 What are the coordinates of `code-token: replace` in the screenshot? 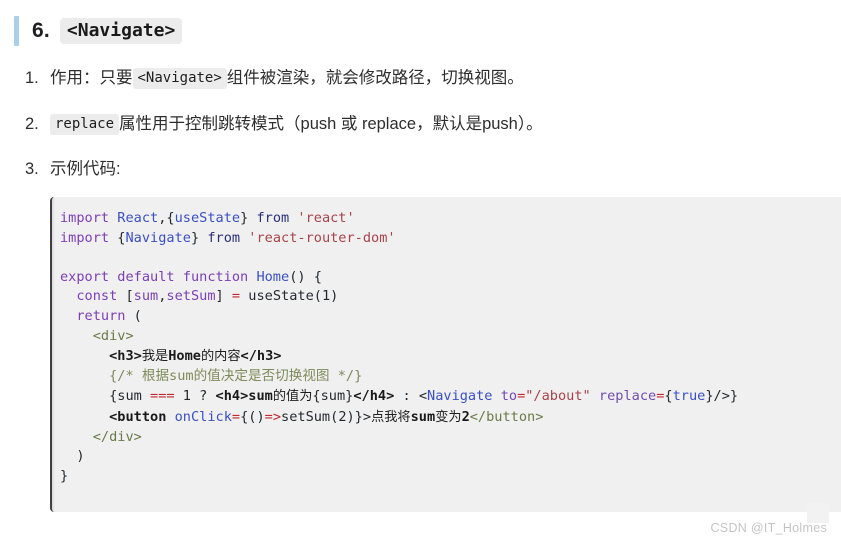 It's located at (627, 396).